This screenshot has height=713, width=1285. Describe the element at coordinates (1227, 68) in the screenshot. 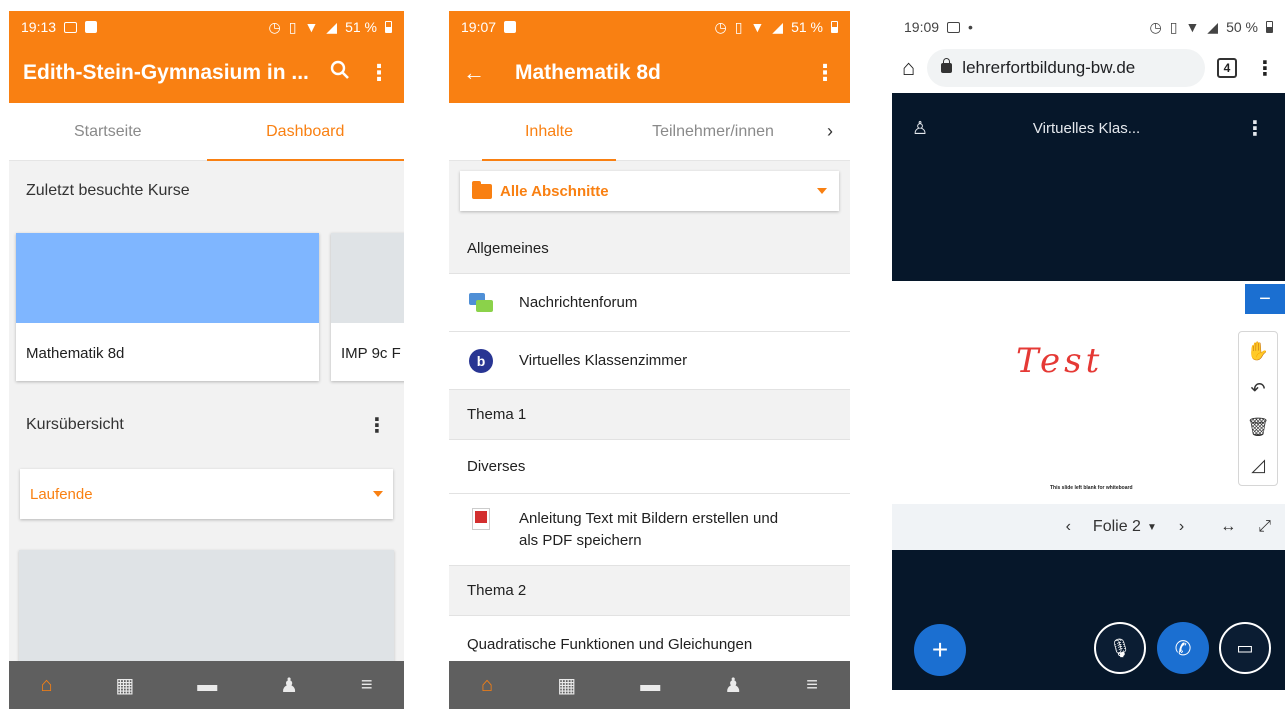

I see `tab-switcher-button: 4` at that location.